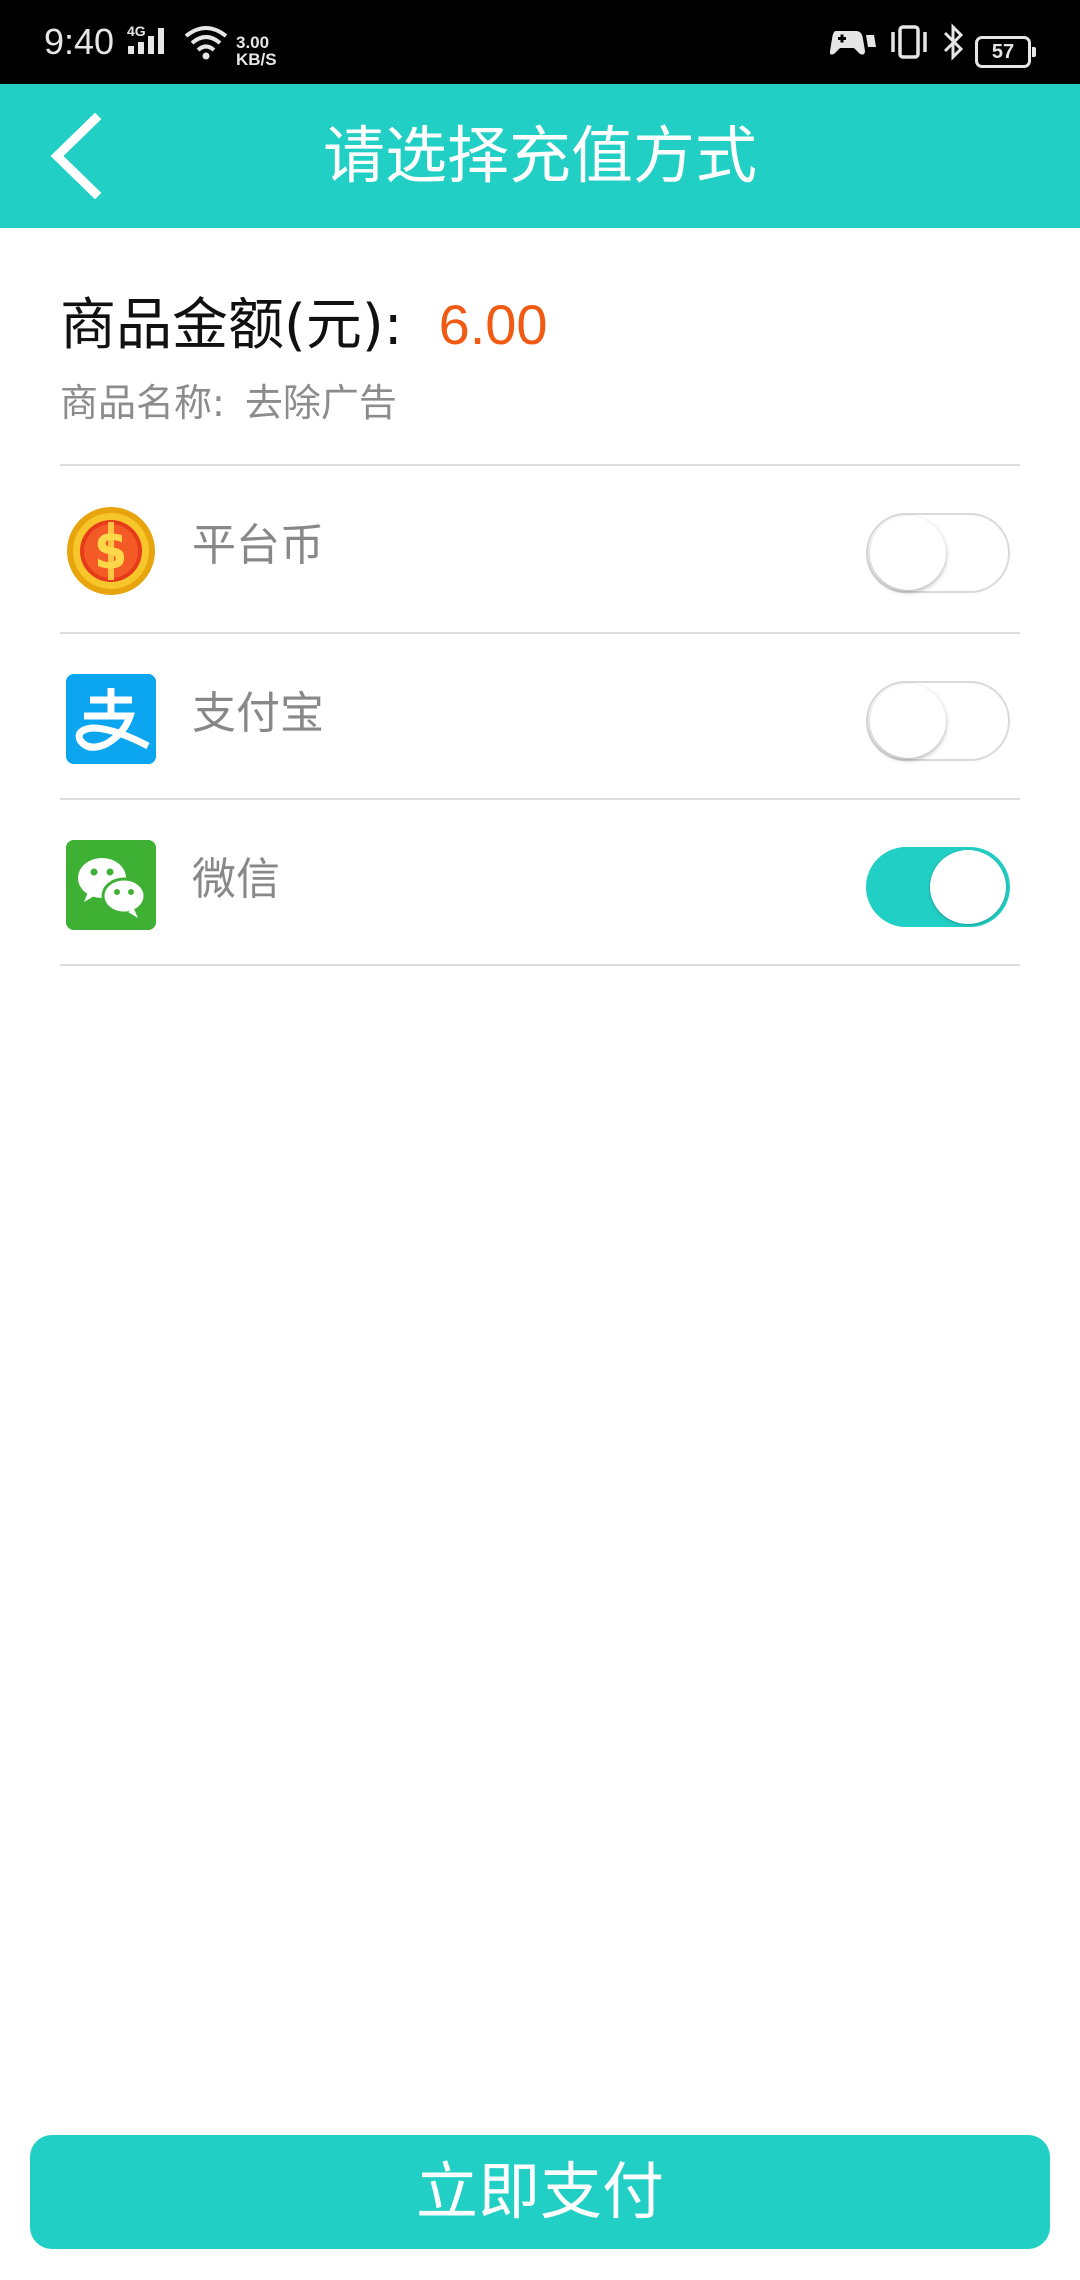  Describe the element at coordinates (540, 2192) in the screenshot. I see `pay-now-button: 立即支付` at that location.